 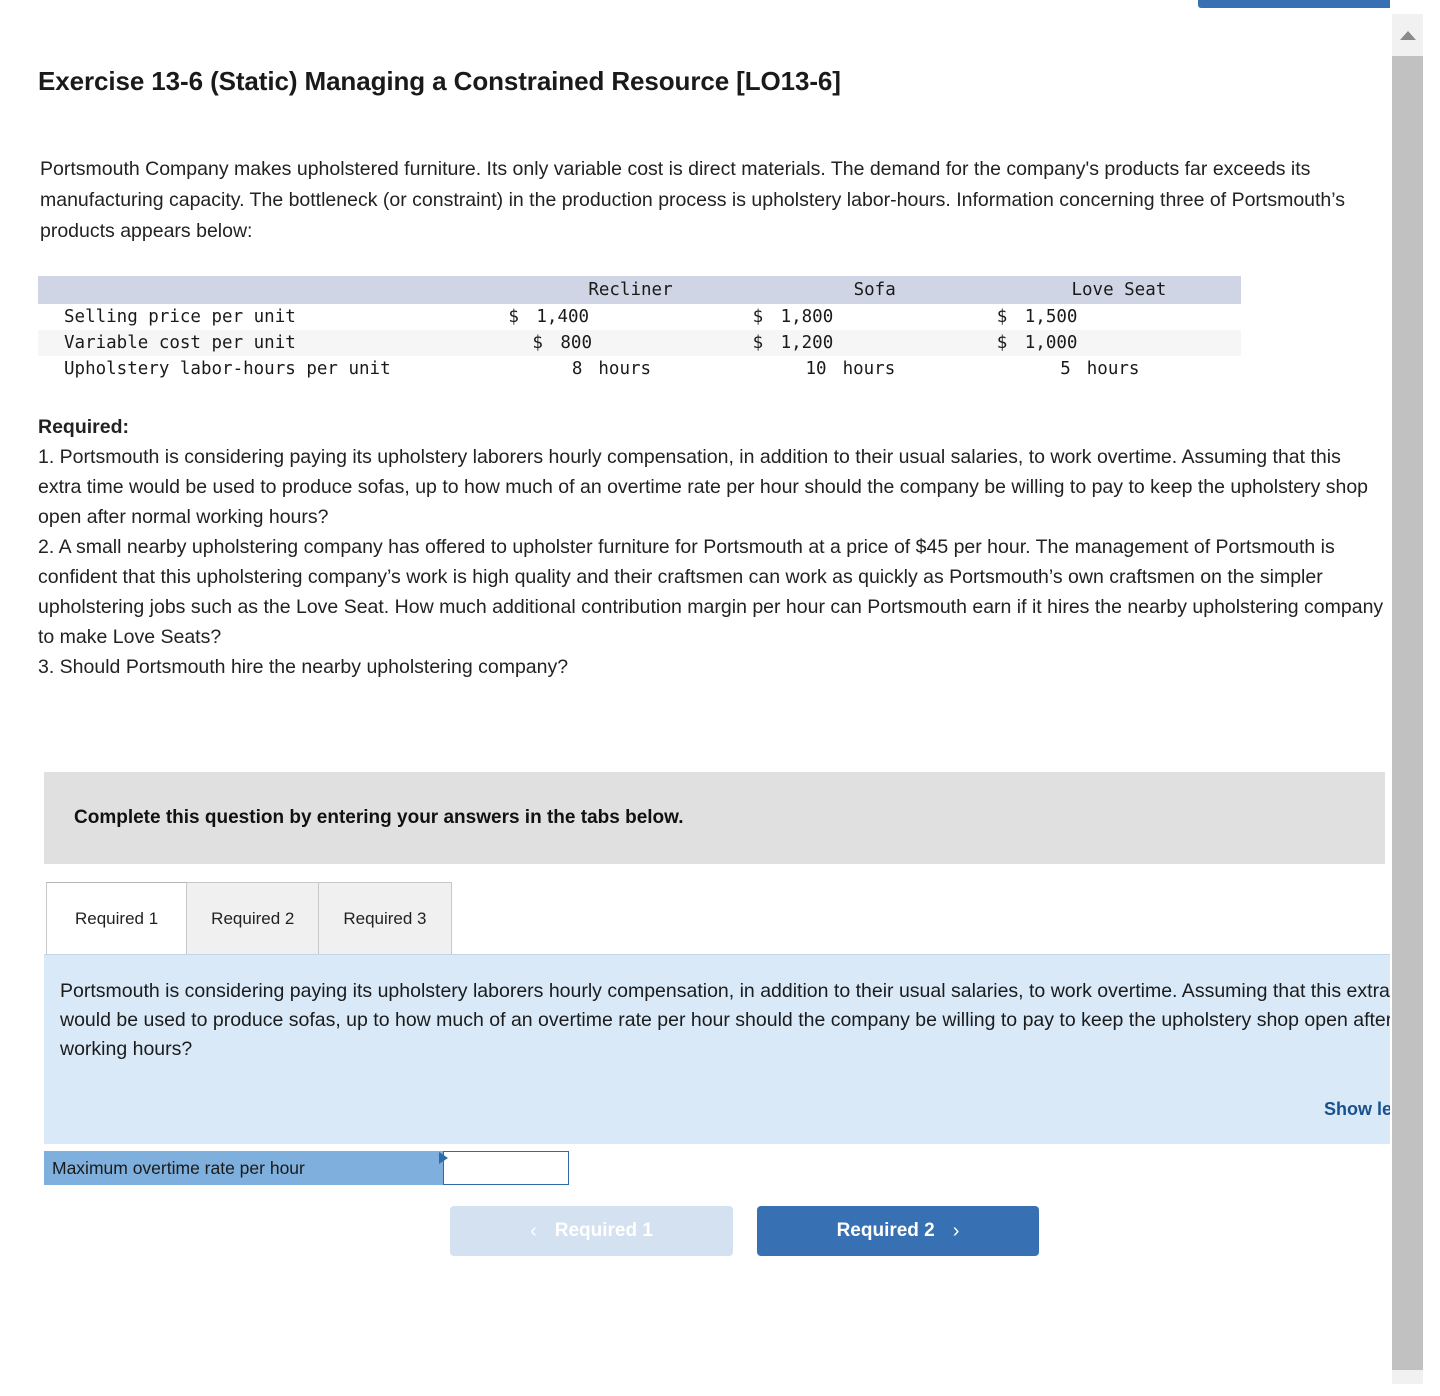 I want to click on maximum-overtime-rate-input, so click(x=506, y=1168).